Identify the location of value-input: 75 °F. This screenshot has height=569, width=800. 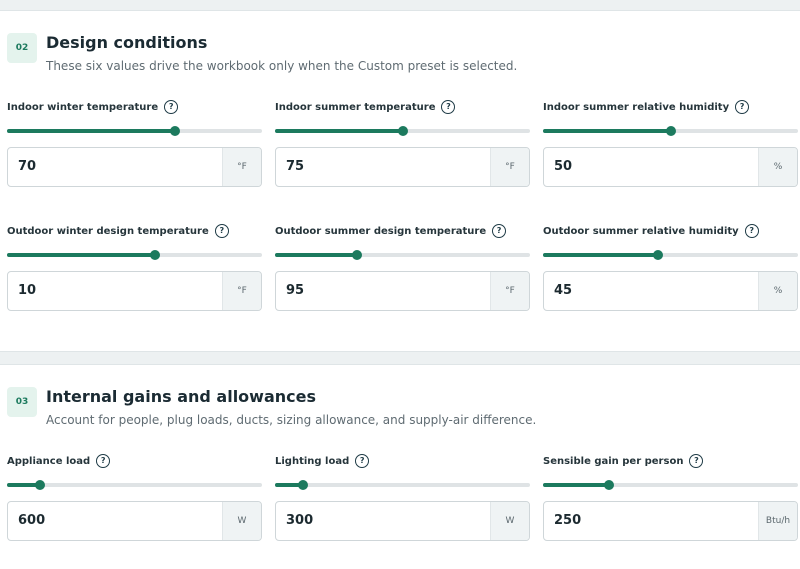
(402, 167).